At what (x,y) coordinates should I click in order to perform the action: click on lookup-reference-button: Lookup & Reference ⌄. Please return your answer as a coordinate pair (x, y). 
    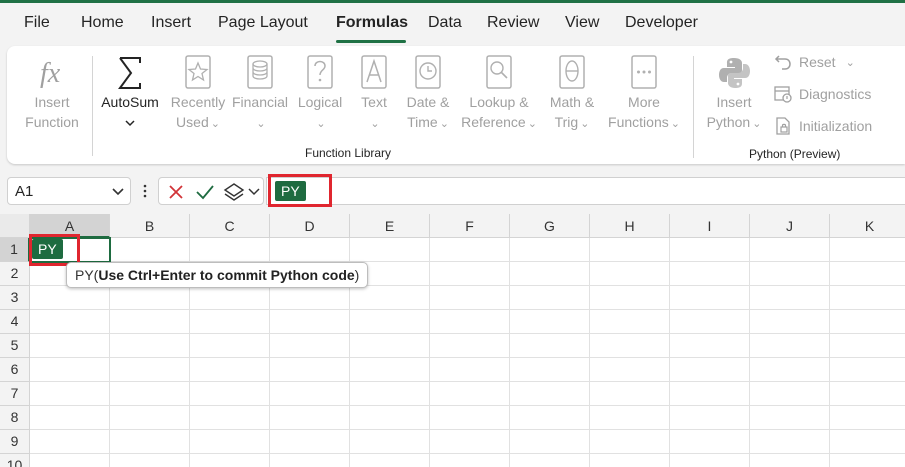
    Looking at the image, I should click on (499, 94).